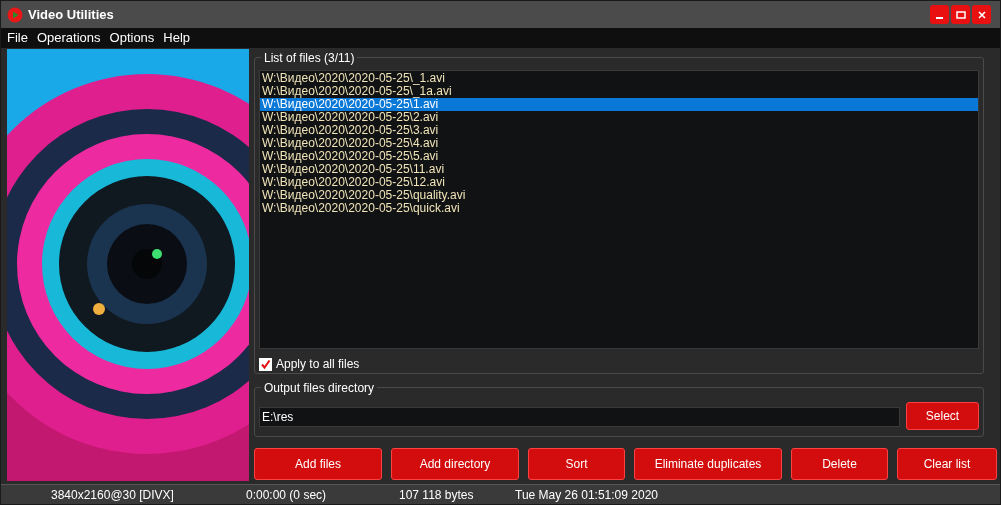 The image size is (1001, 505). I want to click on status-text: 0:00:00 (0 sec), so click(286, 495).